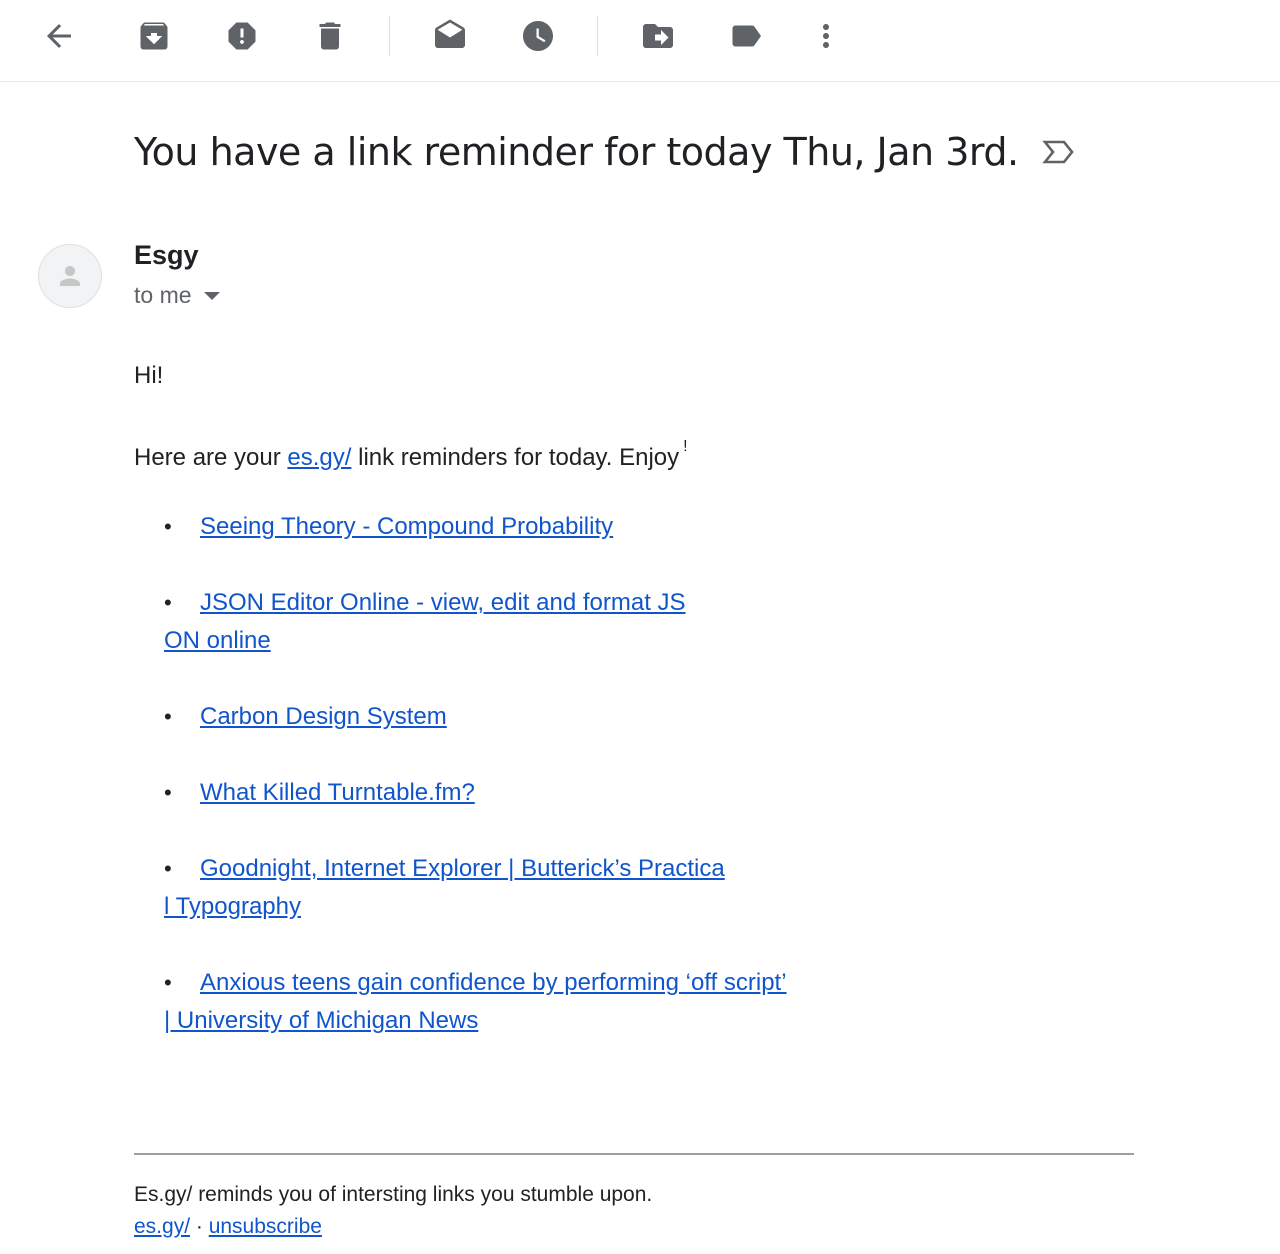  I want to click on list-item: • Carbon Design System, so click(509, 717).